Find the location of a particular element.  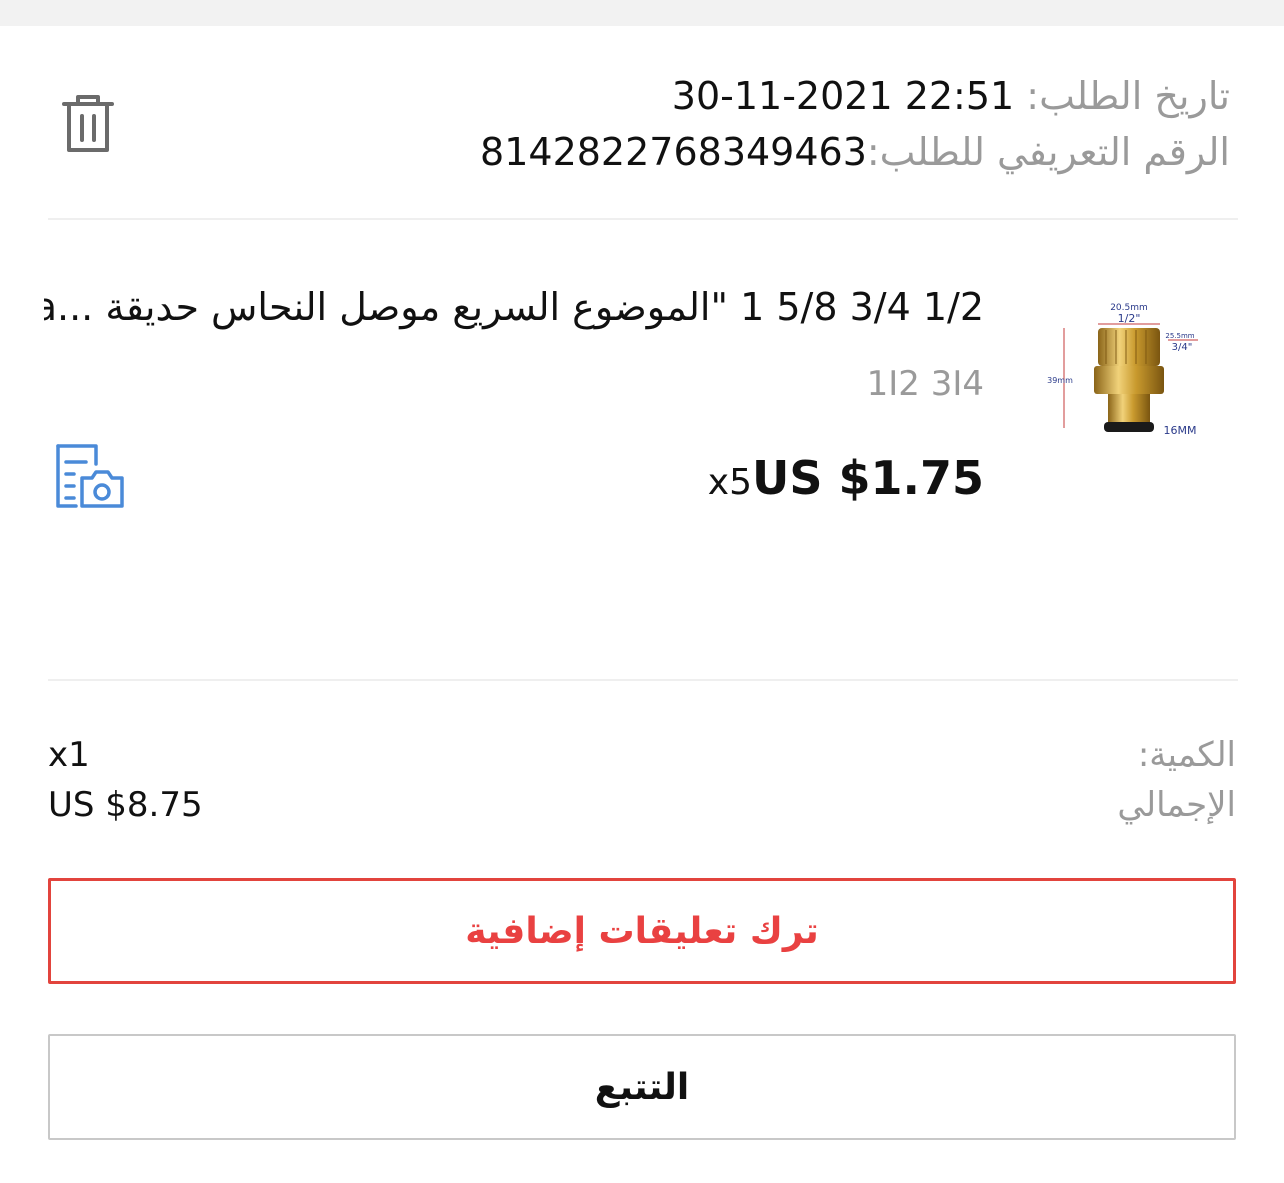

image-label-top-size: 1/2" is located at coordinates (1129, 318).